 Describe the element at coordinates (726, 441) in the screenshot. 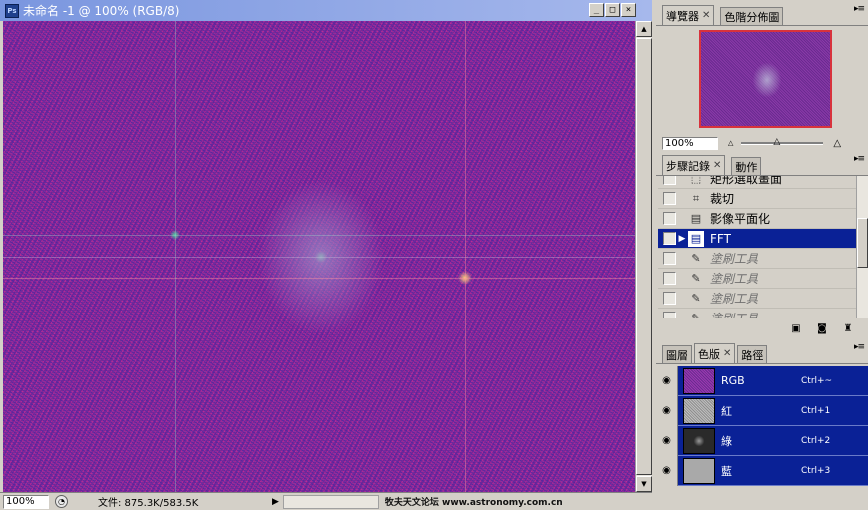

I see `channel-name: 綠` at that location.